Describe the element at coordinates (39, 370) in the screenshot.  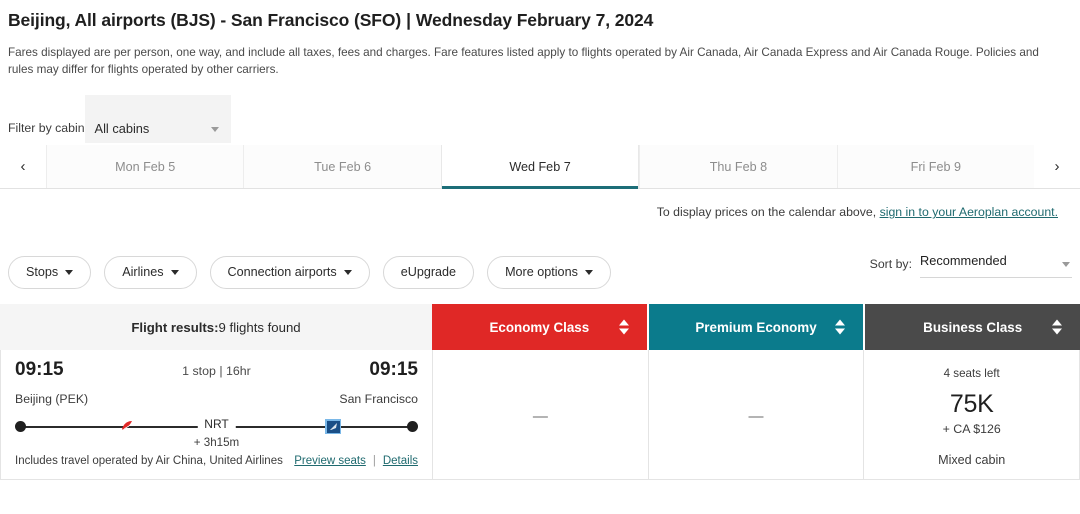
I see `departure-time: 09:15` at that location.